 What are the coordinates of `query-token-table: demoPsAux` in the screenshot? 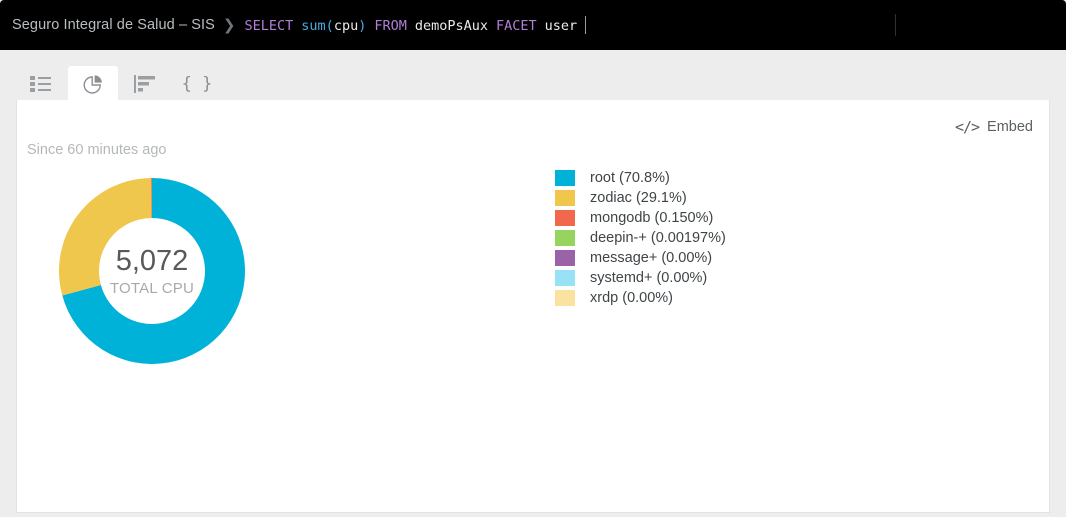 It's located at (451, 26).